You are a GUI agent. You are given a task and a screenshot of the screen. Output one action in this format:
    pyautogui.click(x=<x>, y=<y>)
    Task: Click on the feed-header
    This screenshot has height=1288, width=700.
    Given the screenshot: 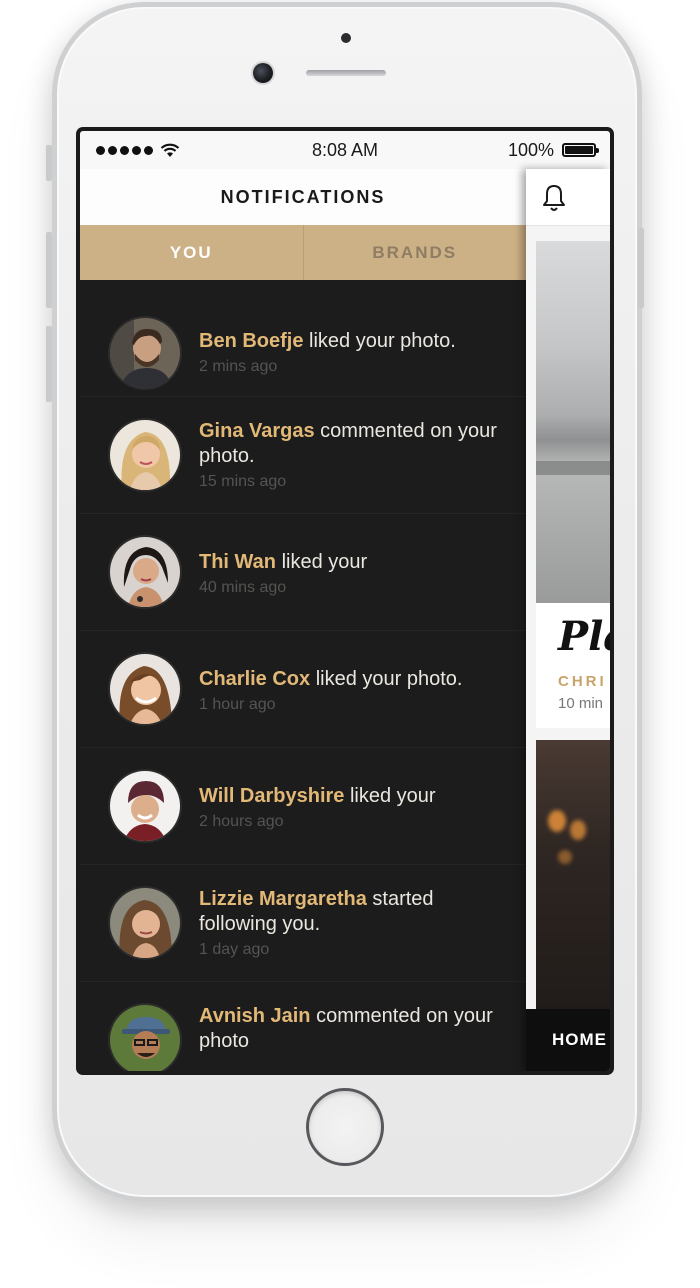 What is the action you would take?
    pyautogui.click(x=568, y=197)
    